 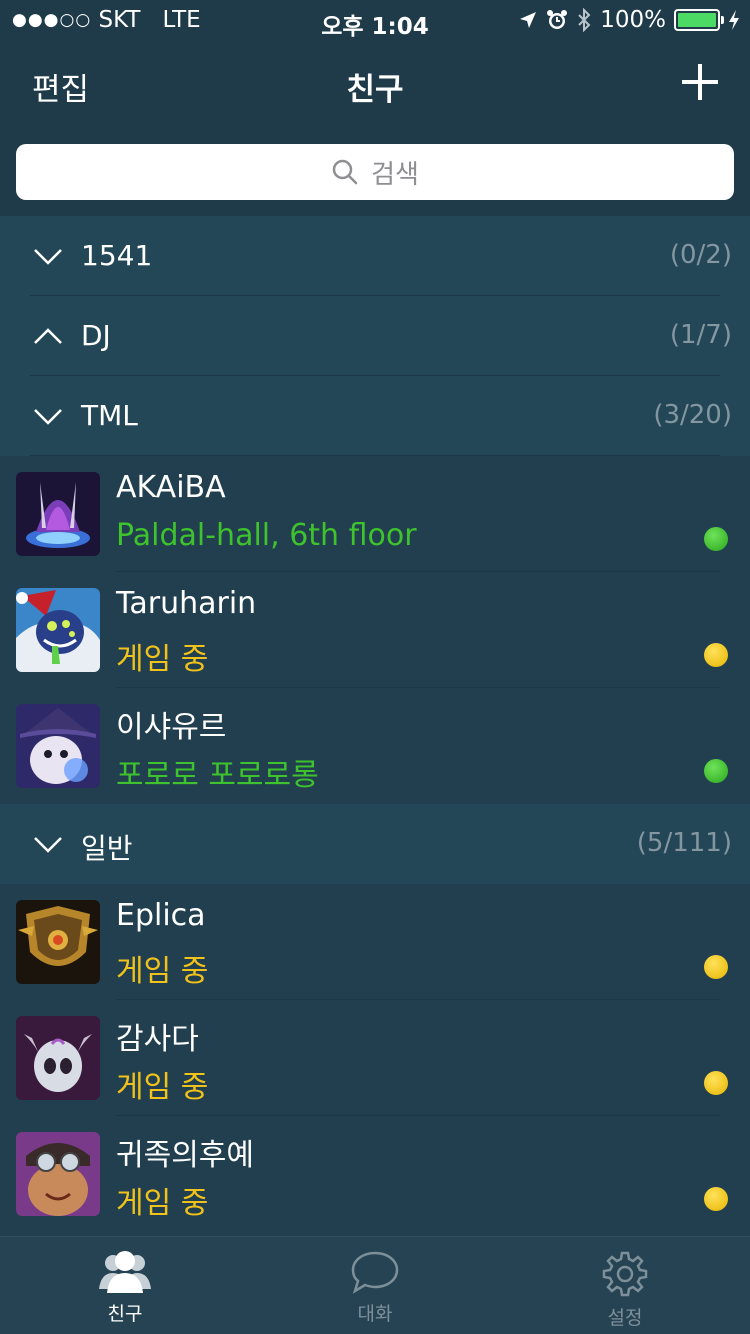 I want to click on friend-name: Eplica, so click(x=161, y=915).